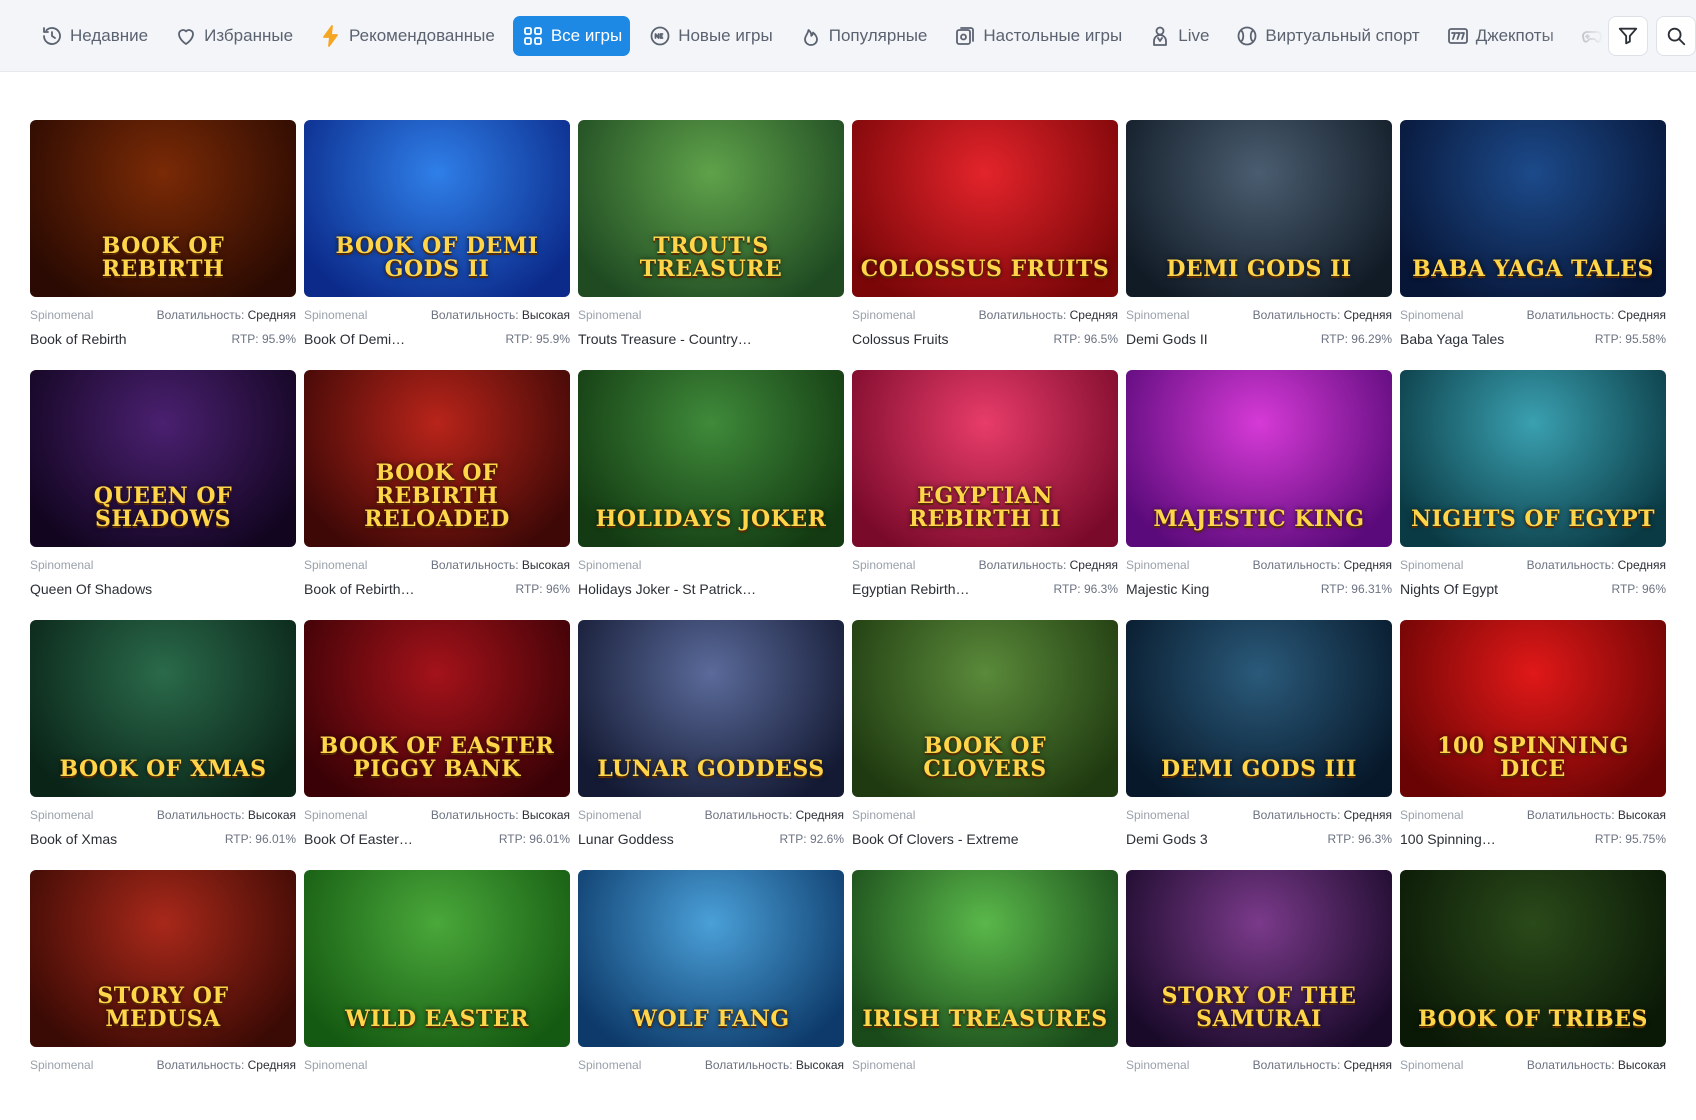 The height and width of the screenshot is (1120, 1696). What do you see at coordinates (437, 458) in the screenshot?
I see `game-thumbnail: BOOK OF REBIRTH RELOADED` at bounding box center [437, 458].